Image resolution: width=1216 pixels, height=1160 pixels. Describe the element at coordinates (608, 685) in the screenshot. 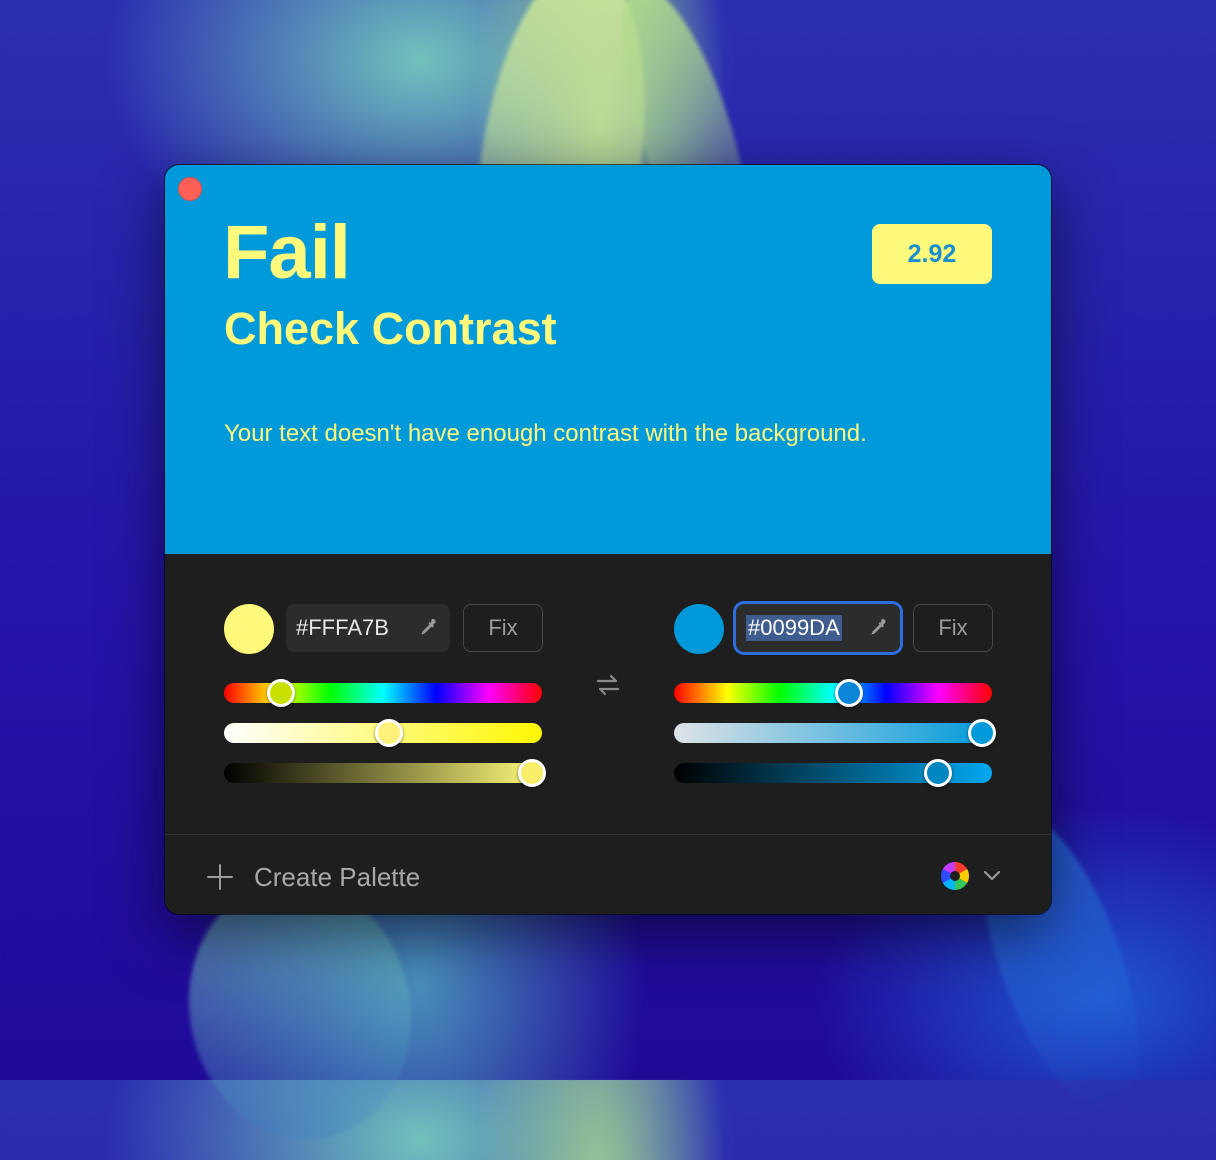

I see `swap-icon` at that location.